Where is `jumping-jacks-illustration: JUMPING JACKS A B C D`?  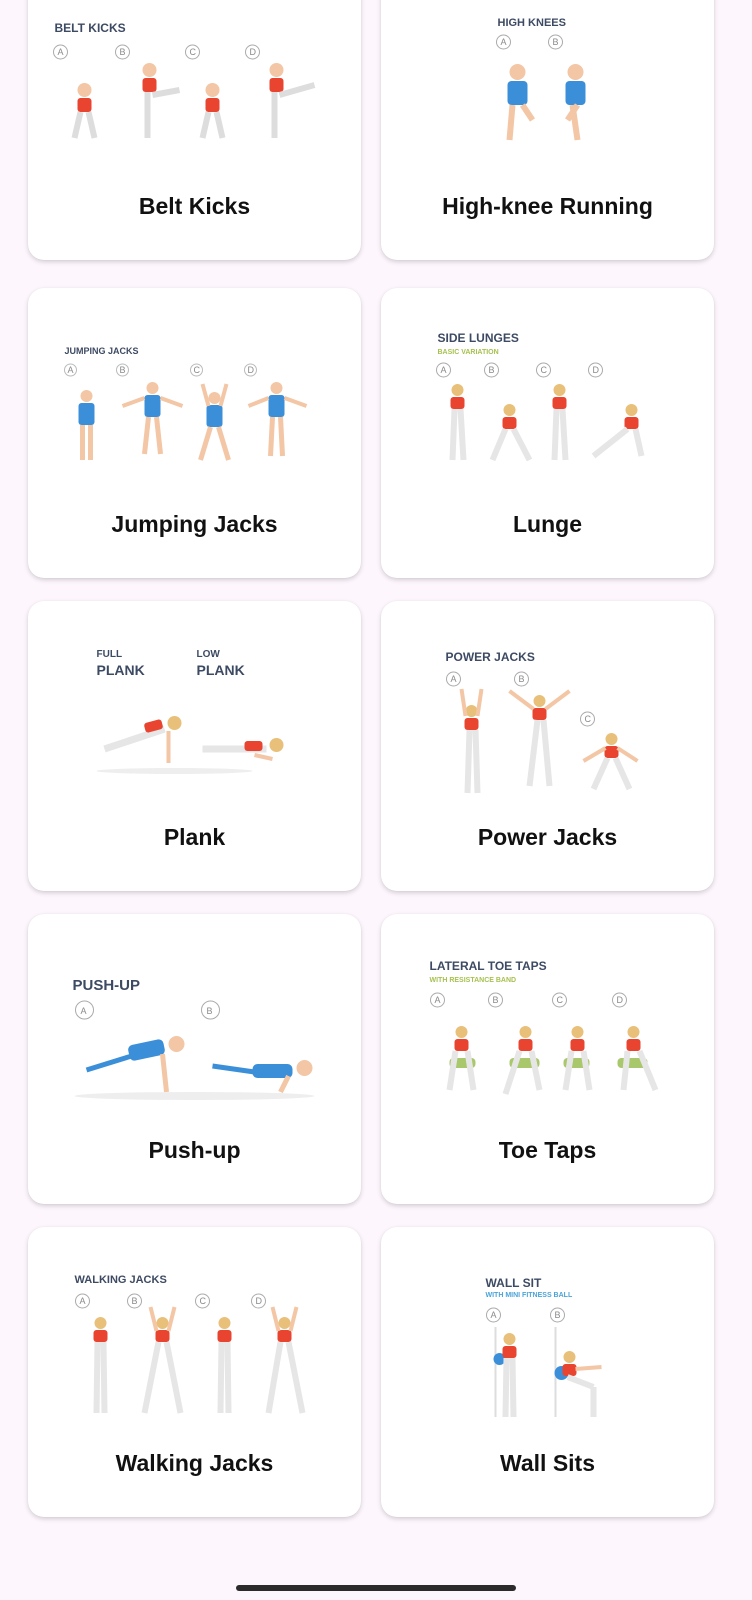
jumping-jacks-illustration: JUMPING JACKS A B C D is located at coordinates (194, 393).